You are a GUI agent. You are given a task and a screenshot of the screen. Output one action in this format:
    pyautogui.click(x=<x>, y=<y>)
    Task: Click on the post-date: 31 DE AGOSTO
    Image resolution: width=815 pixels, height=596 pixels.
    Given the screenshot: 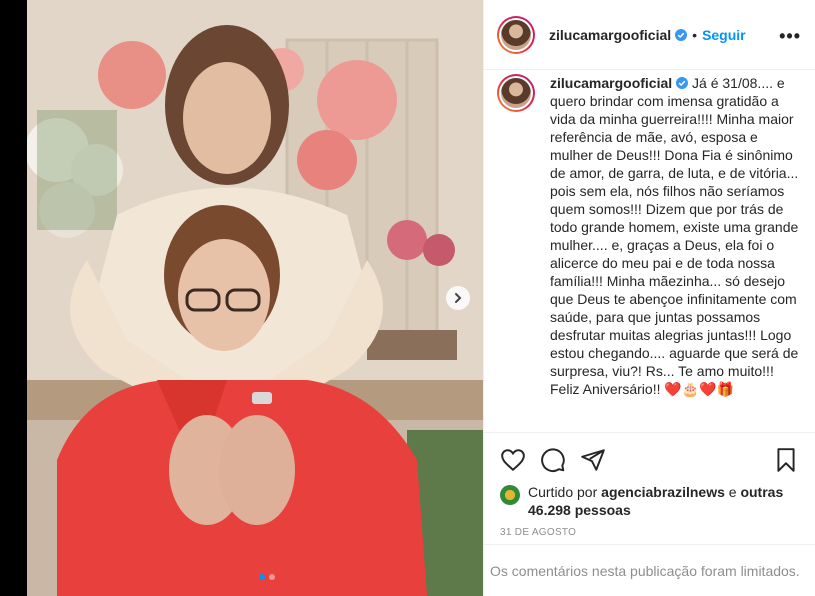 What is the action you would take?
    pyautogui.click(x=649, y=532)
    